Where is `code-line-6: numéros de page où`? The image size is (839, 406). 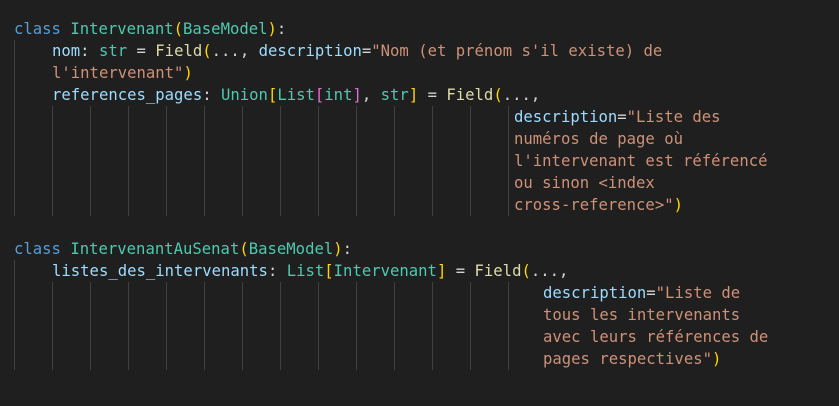 code-line-6: numéros de page où is located at coordinates (598, 139).